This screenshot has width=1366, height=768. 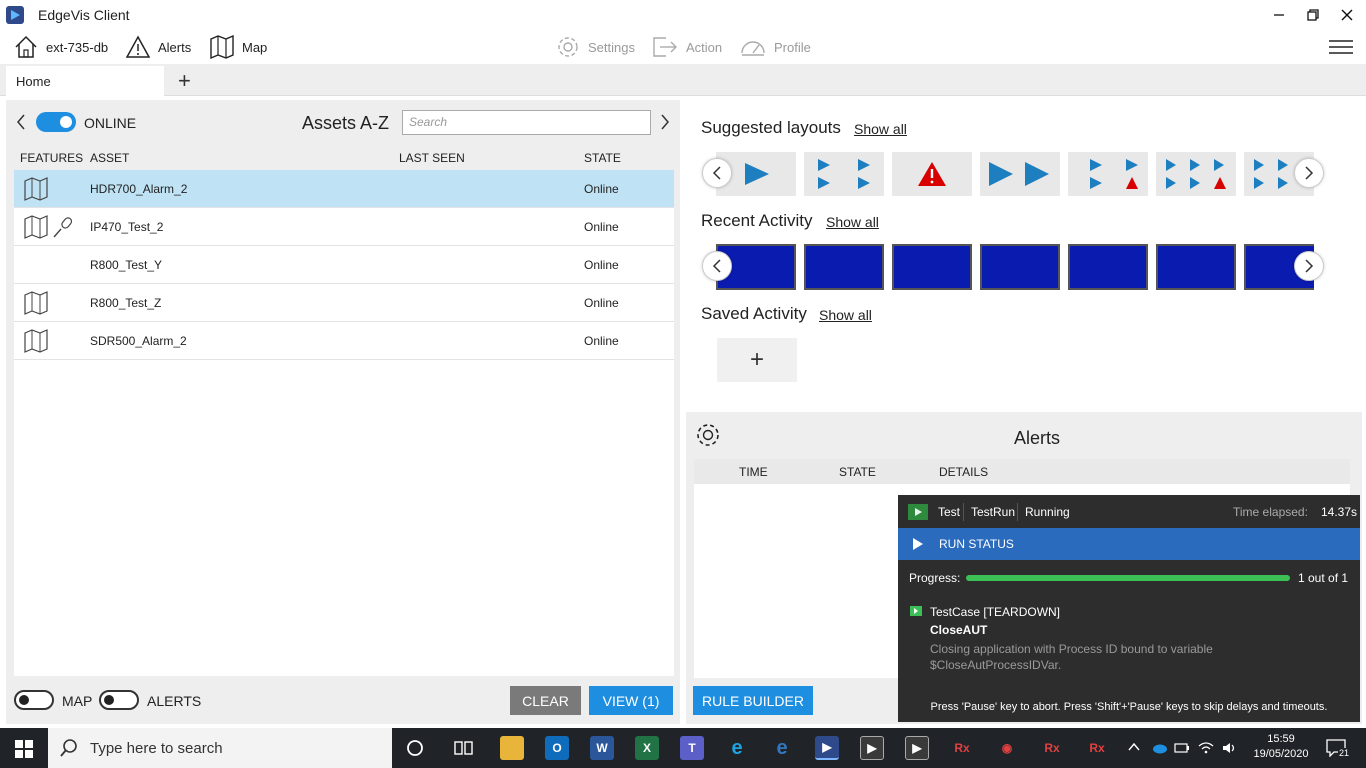 I want to click on col-time: TIME, so click(x=753, y=472).